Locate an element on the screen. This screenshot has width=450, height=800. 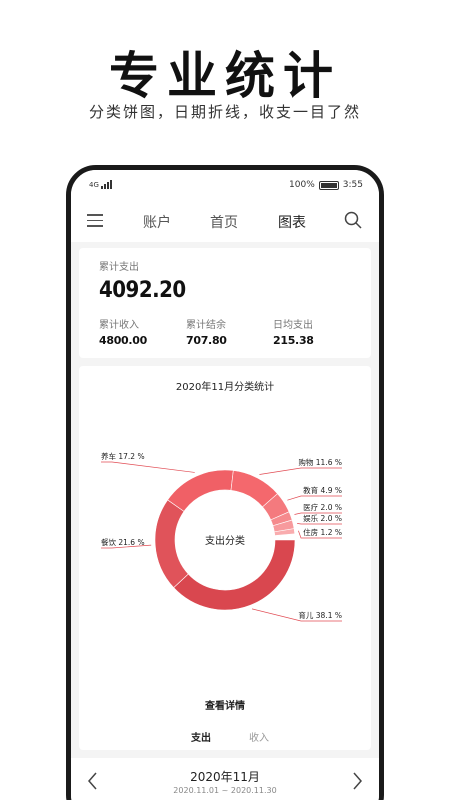
status-right: 100% 3:55 is located at coordinates (326, 185).